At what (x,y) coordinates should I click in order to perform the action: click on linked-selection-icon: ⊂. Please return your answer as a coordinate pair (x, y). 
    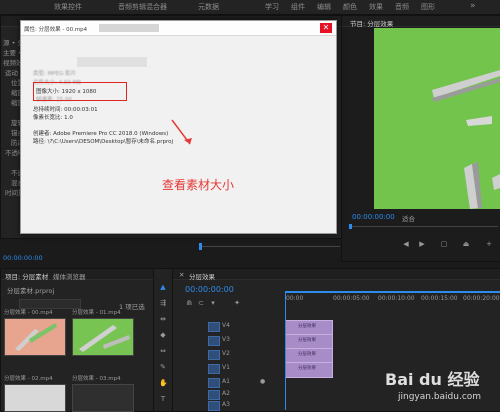
    Looking at the image, I should click on (201, 303).